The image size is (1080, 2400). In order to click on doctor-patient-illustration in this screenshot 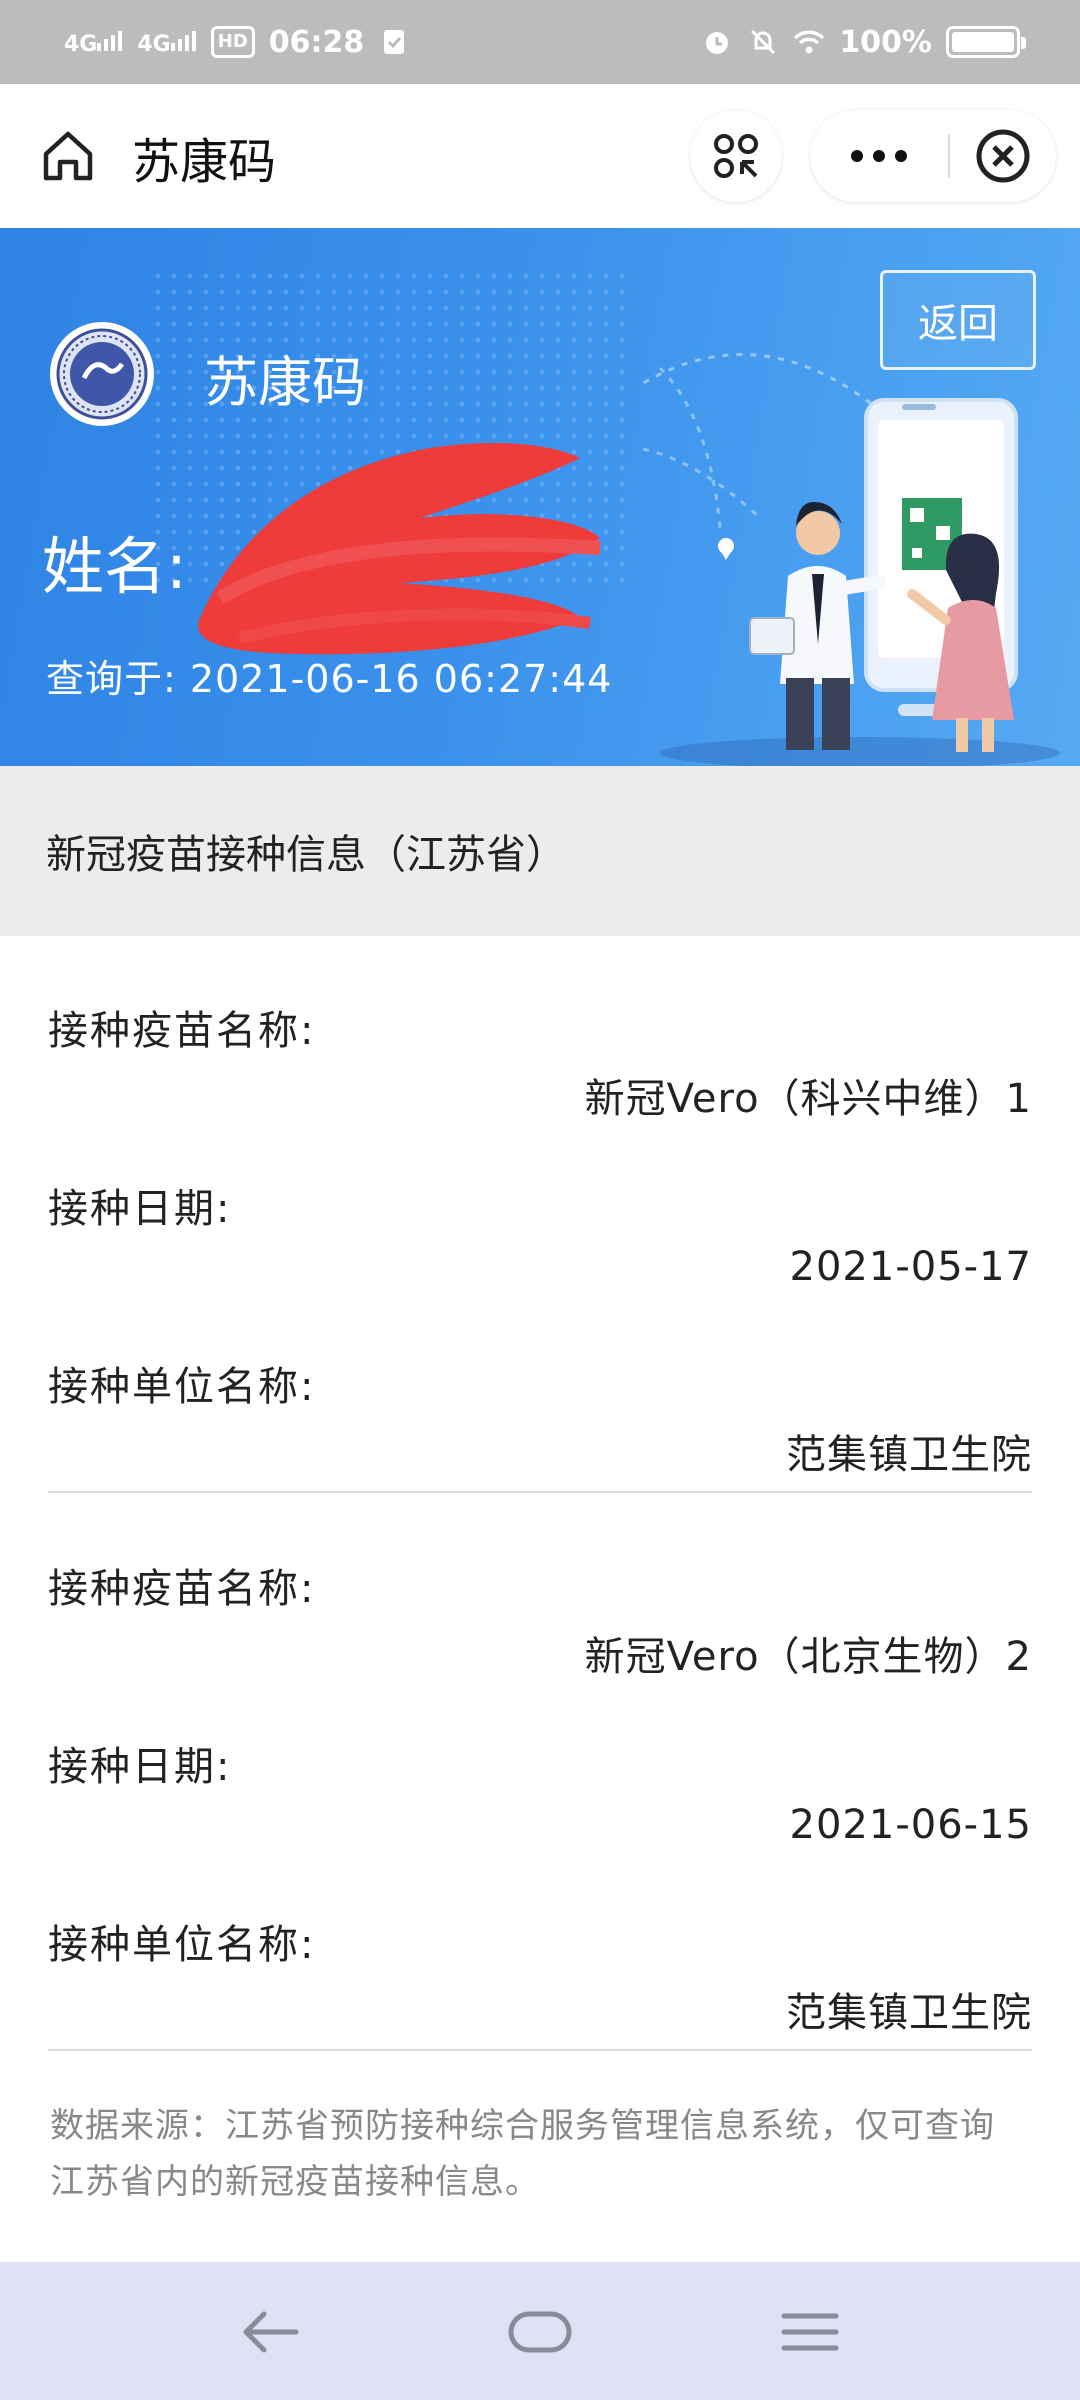, I will do `click(850, 559)`.